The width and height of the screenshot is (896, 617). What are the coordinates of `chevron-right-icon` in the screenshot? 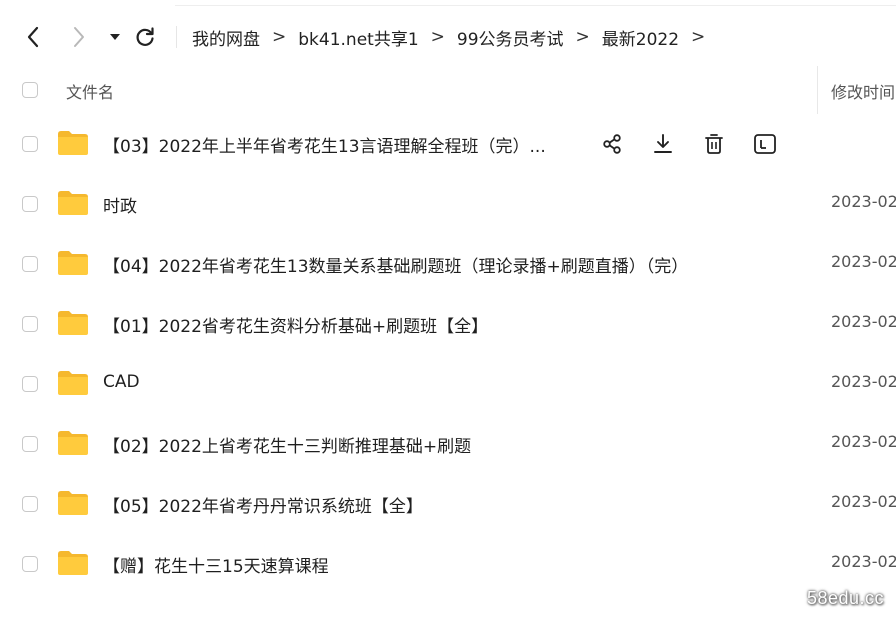 It's located at (79, 37).